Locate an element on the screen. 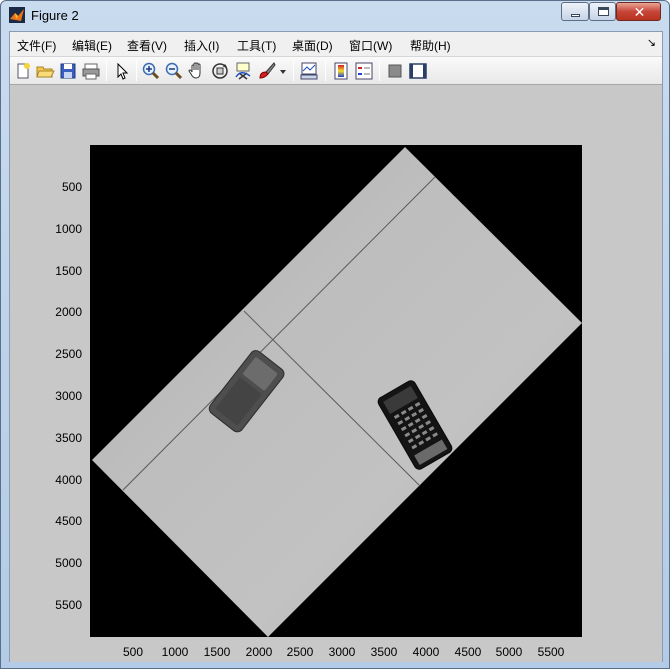 The height and width of the screenshot is (669, 670). brush-icon is located at coordinates (267, 71).